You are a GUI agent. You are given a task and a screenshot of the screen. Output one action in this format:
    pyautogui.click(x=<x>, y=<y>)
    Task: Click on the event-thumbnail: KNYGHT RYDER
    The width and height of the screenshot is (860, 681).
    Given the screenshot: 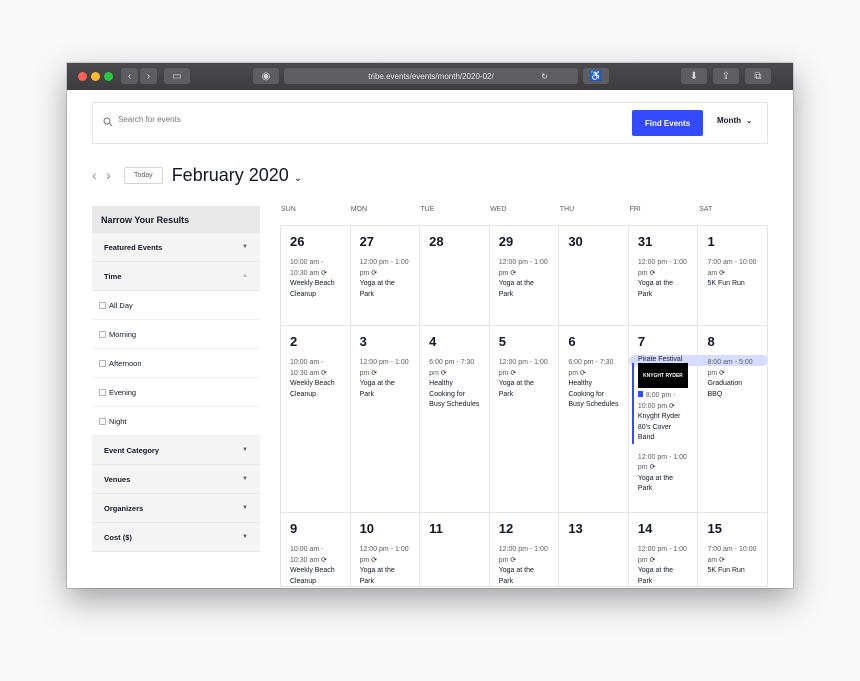 What is the action you would take?
    pyautogui.click(x=662, y=375)
    